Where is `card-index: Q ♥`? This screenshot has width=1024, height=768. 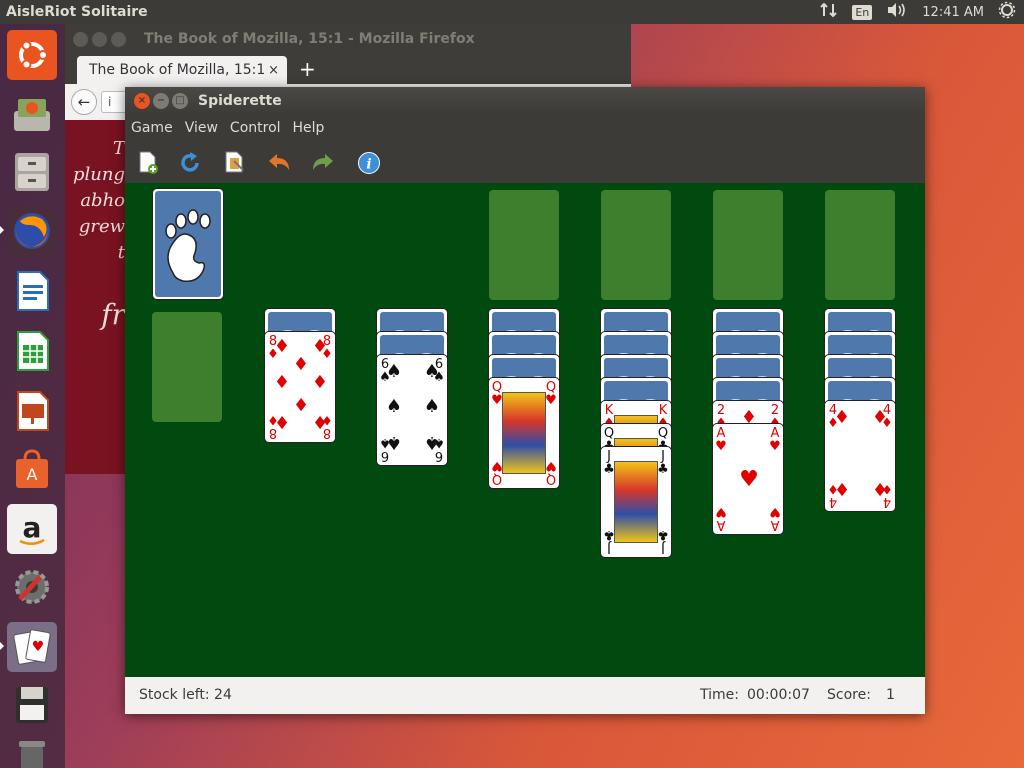
card-index: Q ♥ is located at coordinates (551, 394).